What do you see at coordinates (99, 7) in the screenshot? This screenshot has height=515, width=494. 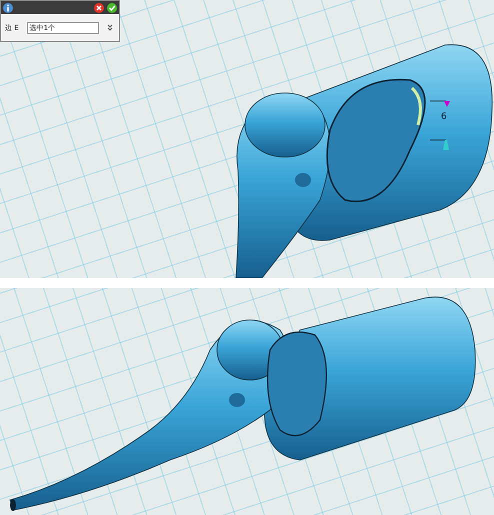 I see `cancel-icon` at bounding box center [99, 7].